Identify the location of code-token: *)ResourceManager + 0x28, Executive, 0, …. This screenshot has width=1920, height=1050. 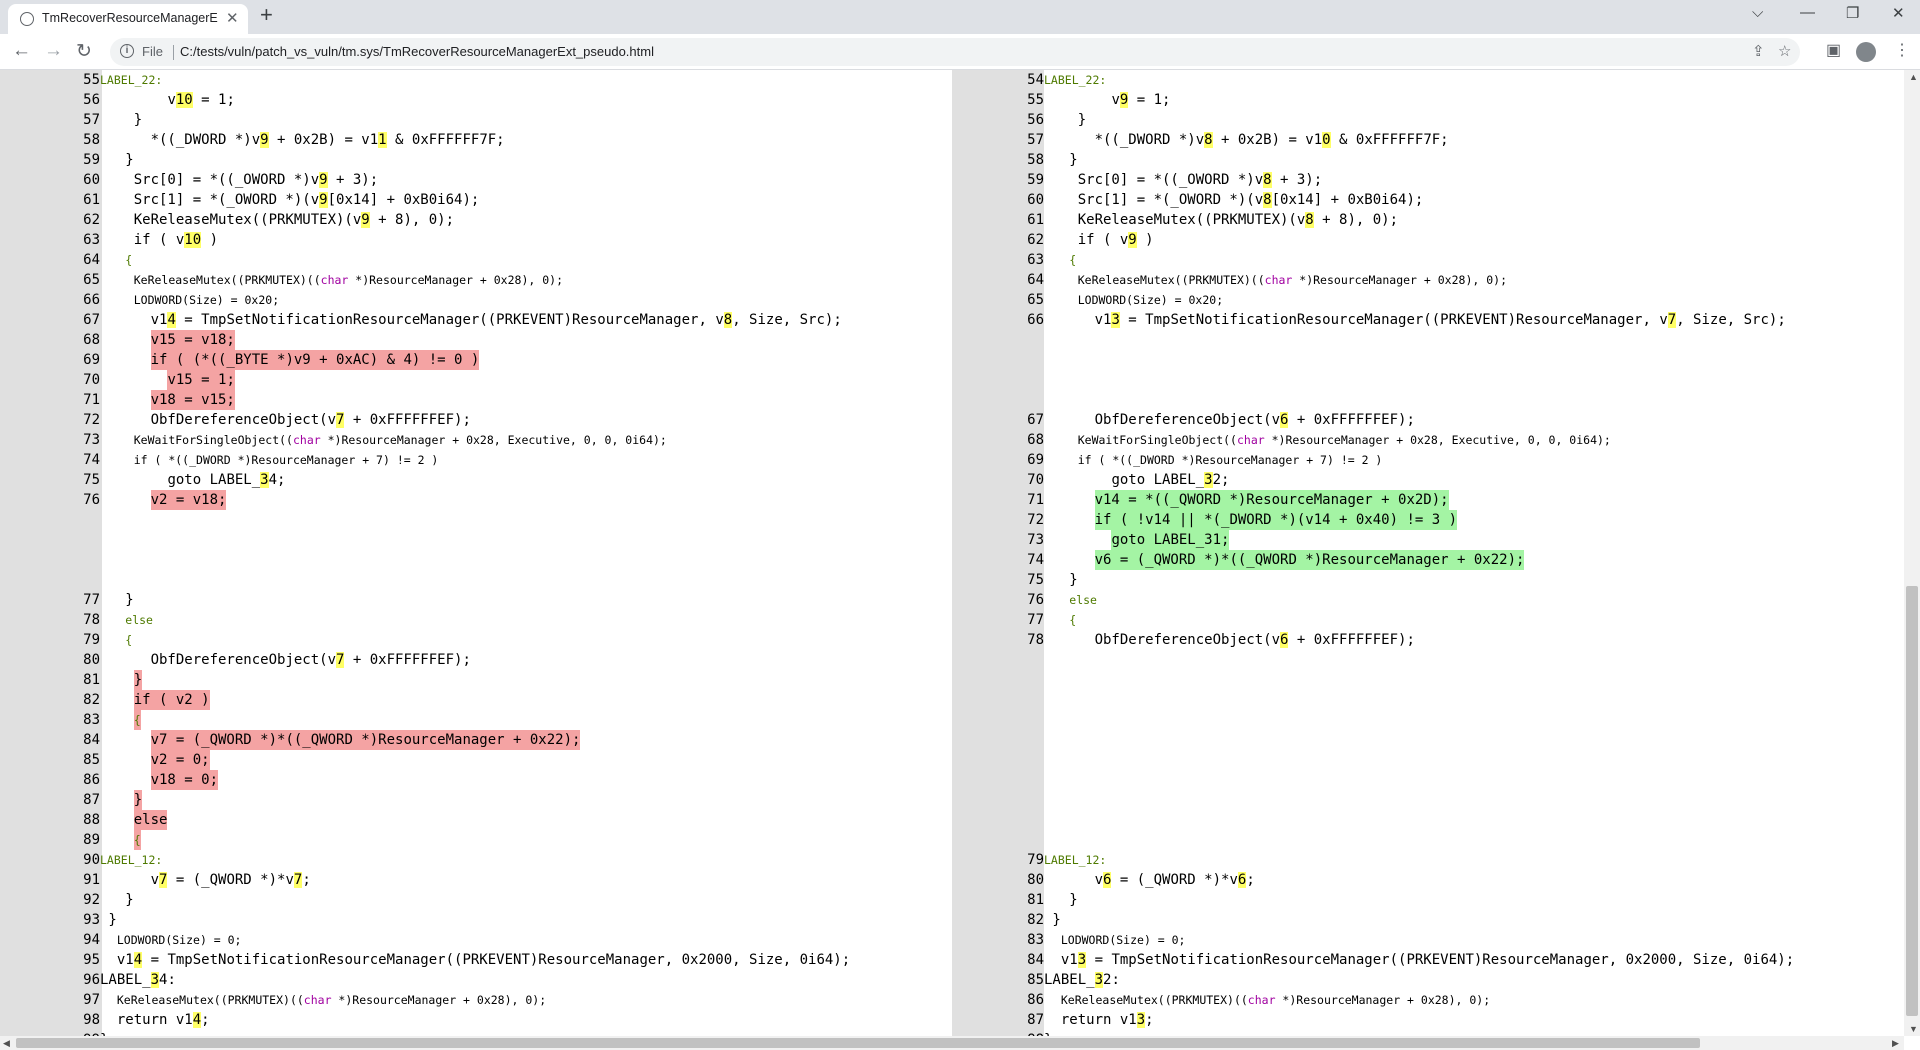
(1437, 440).